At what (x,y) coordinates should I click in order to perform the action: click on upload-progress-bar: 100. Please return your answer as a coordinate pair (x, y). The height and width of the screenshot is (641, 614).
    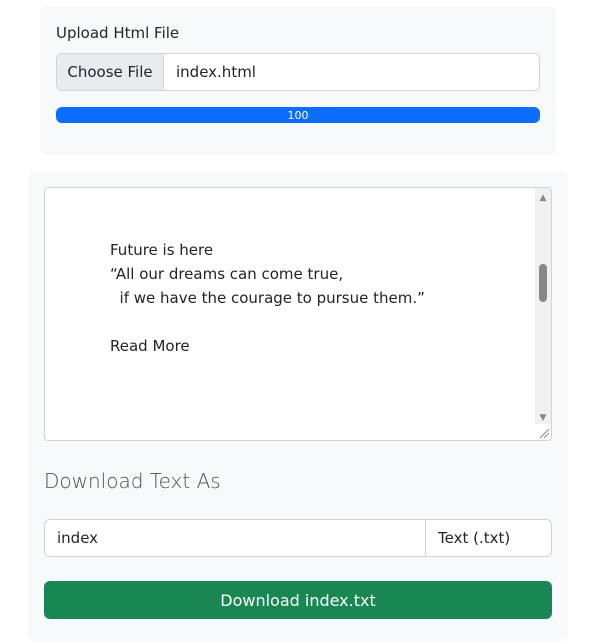
    Looking at the image, I should click on (298, 115).